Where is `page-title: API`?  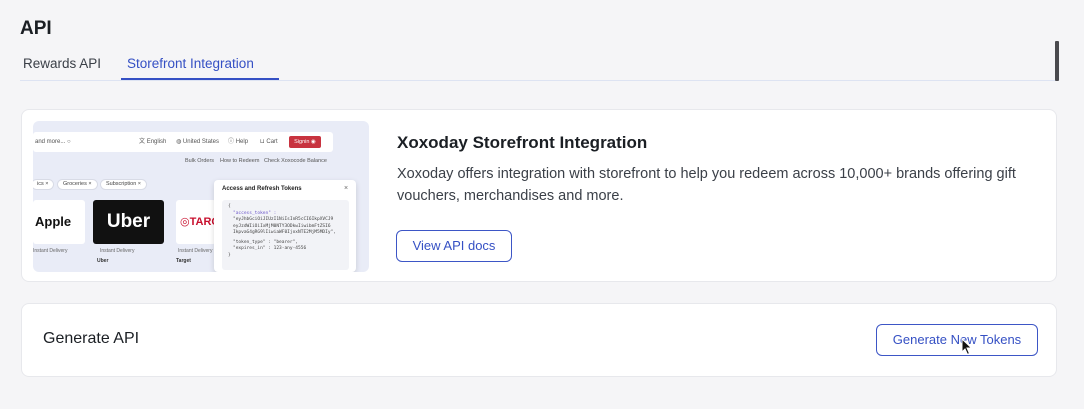
page-title: API is located at coordinates (36, 28).